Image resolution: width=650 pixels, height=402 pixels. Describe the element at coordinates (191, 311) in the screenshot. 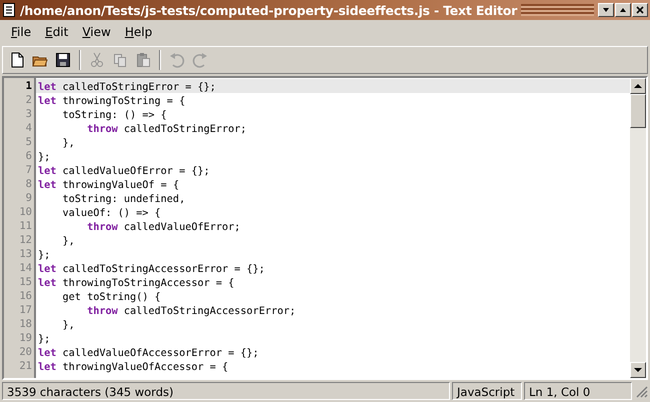

I see `code-line: throw calledToStringAccessorError;` at that location.